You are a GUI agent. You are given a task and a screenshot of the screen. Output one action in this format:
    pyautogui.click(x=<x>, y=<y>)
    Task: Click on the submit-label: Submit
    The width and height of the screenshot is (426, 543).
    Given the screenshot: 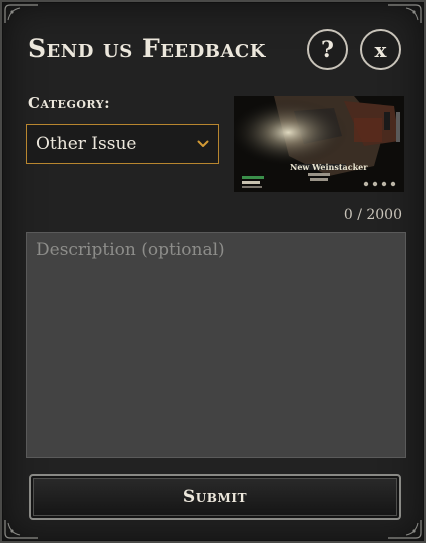 What is the action you would take?
    pyautogui.click(x=215, y=497)
    